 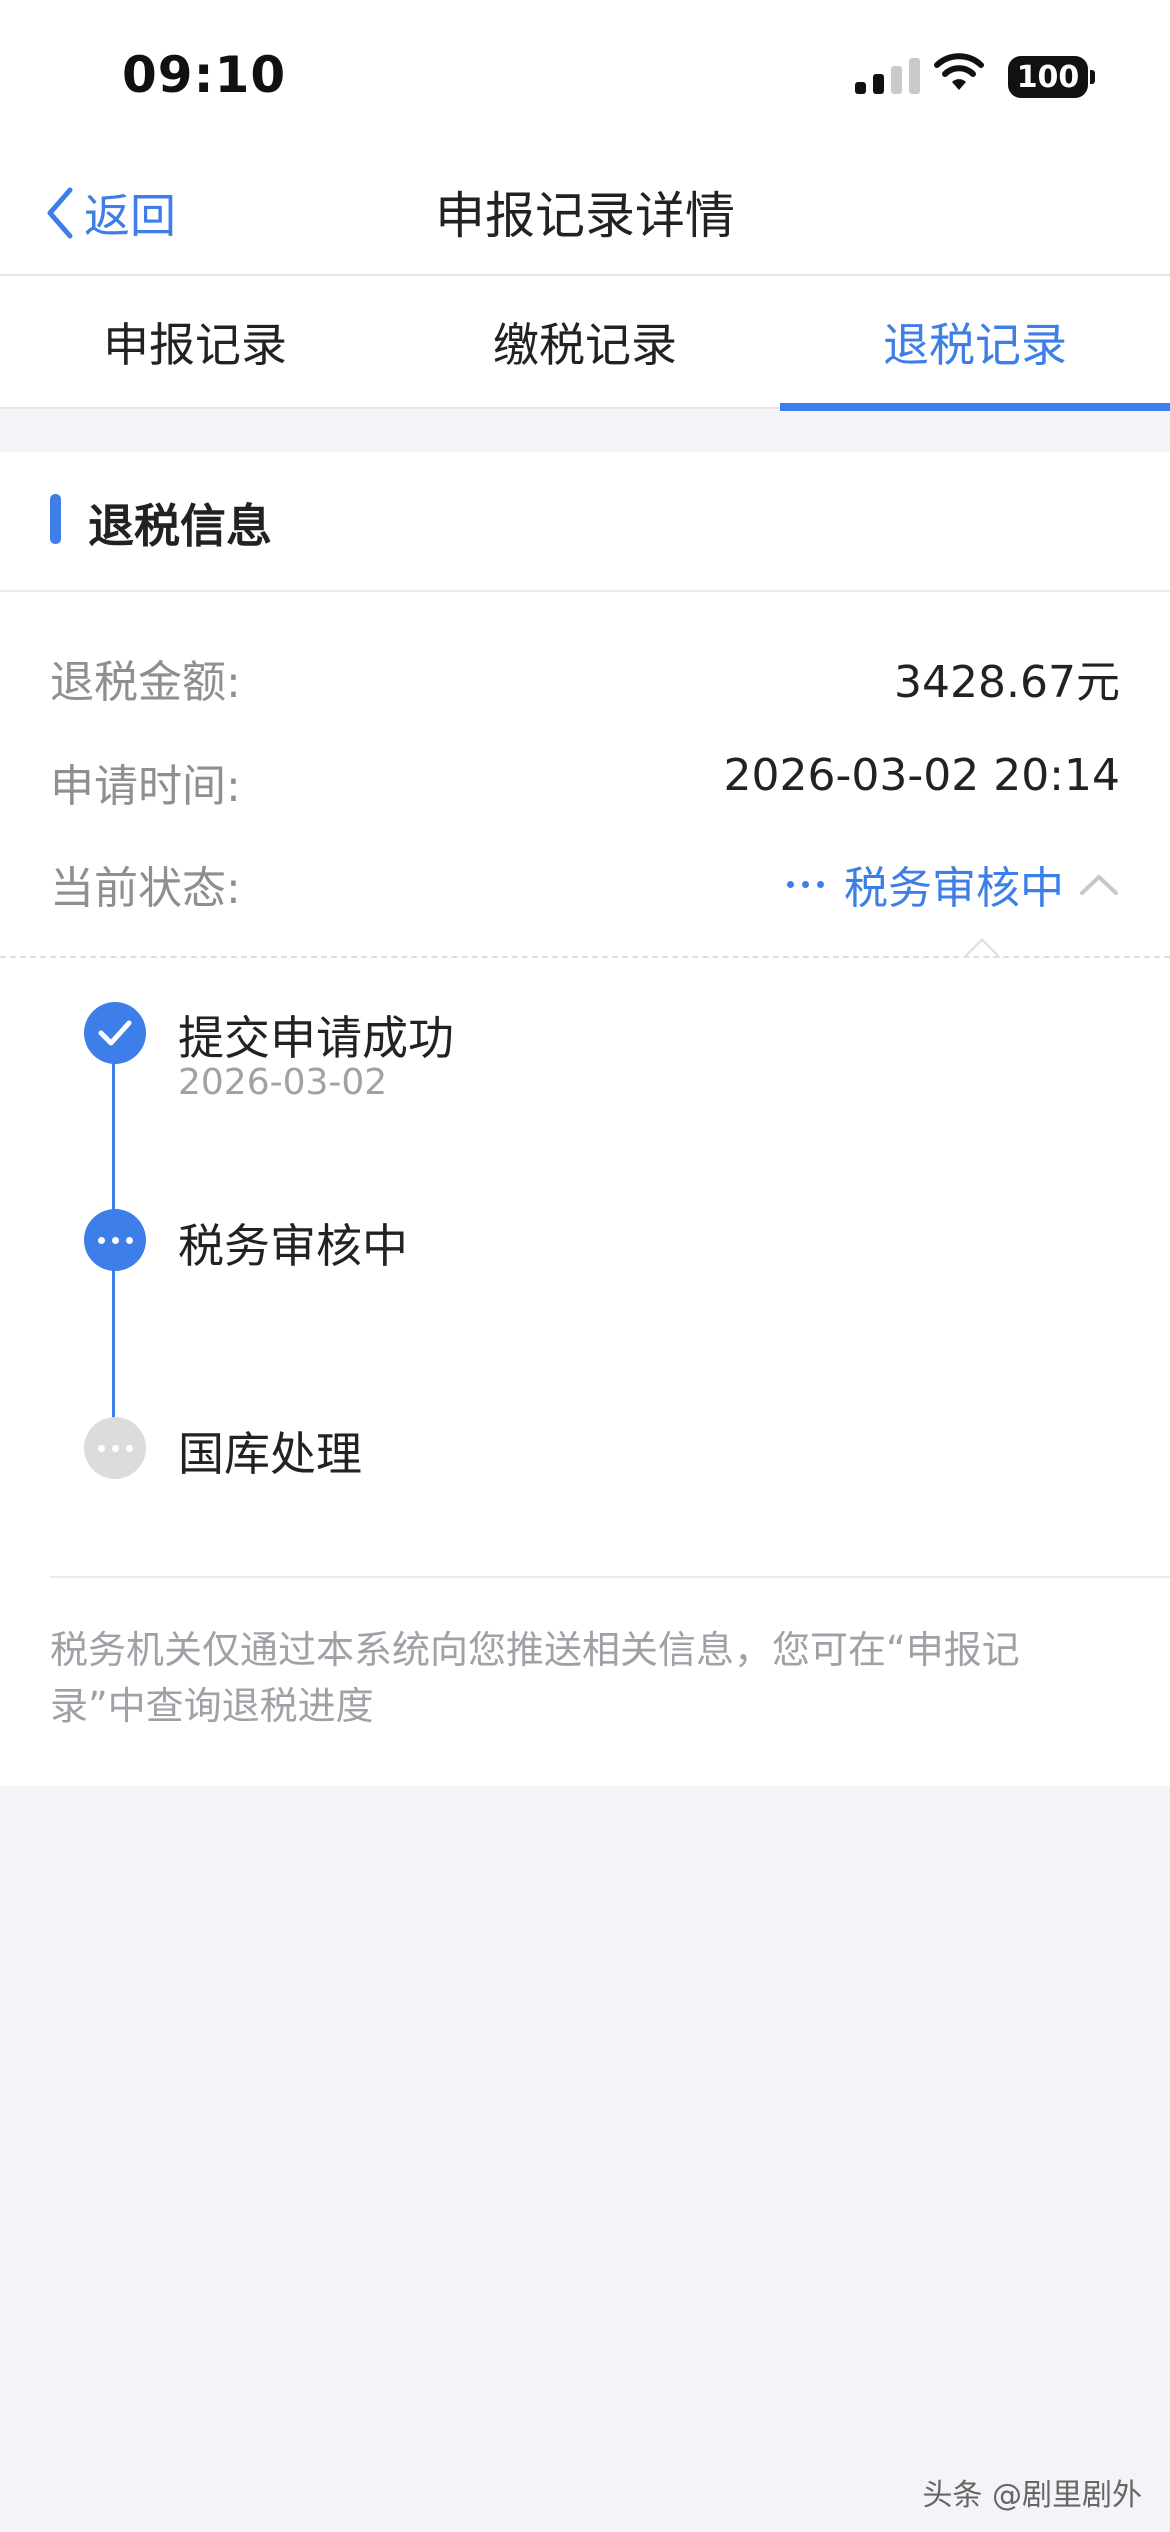 I want to click on timeline-step-title: 提交申请成功, so click(x=316, y=1038).